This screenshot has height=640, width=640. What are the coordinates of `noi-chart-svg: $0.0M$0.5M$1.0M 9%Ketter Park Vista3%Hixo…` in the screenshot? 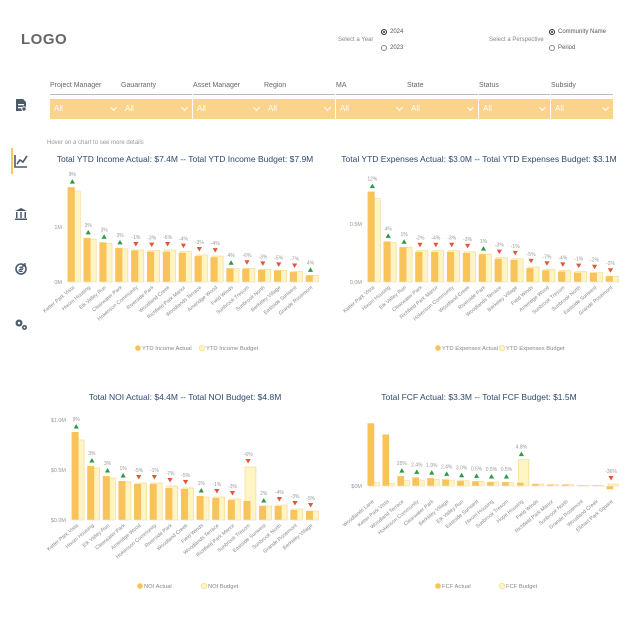 It's located at (183, 503).